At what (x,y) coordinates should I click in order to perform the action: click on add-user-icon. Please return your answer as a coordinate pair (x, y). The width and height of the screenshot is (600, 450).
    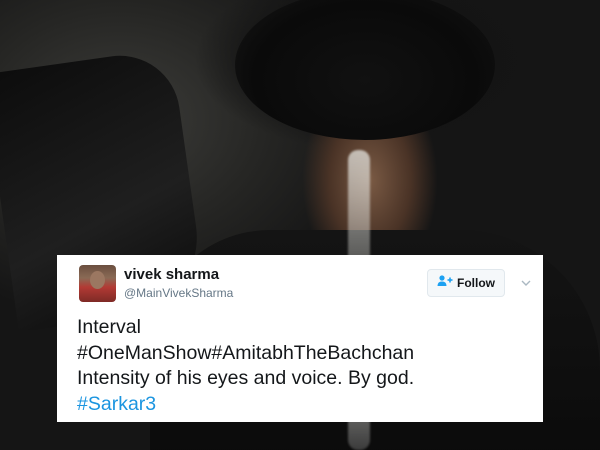
    Looking at the image, I should click on (445, 283).